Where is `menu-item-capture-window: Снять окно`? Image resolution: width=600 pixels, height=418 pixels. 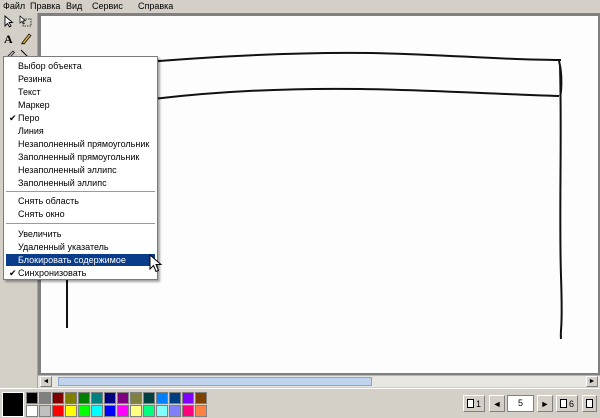 menu-item-capture-window: Снять окно is located at coordinates (80, 214).